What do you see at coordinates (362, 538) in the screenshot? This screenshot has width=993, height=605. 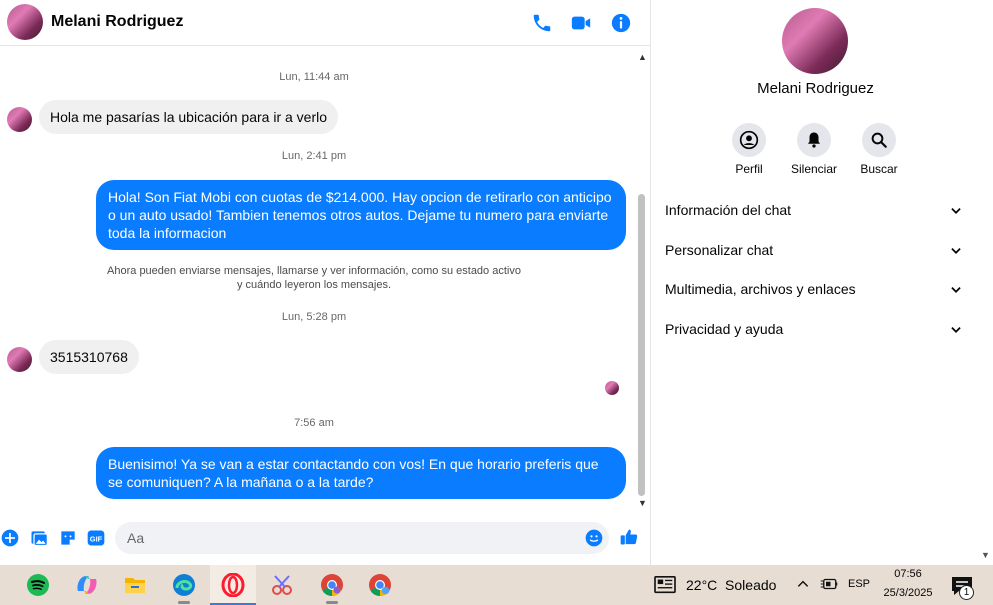 I see `message-input` at bounding box center [362, 538].